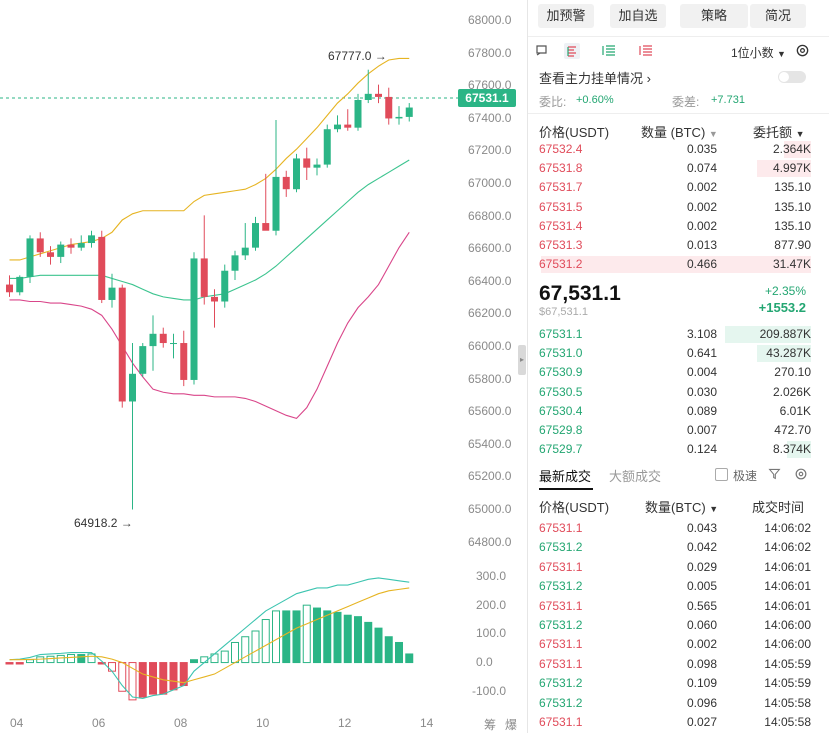 The width and height of the screenshot is (829, 733). What do you see at coordinates (490, 724) in the screenshot?
I see `chip-label: 筹` at bounding box center [490, 724].